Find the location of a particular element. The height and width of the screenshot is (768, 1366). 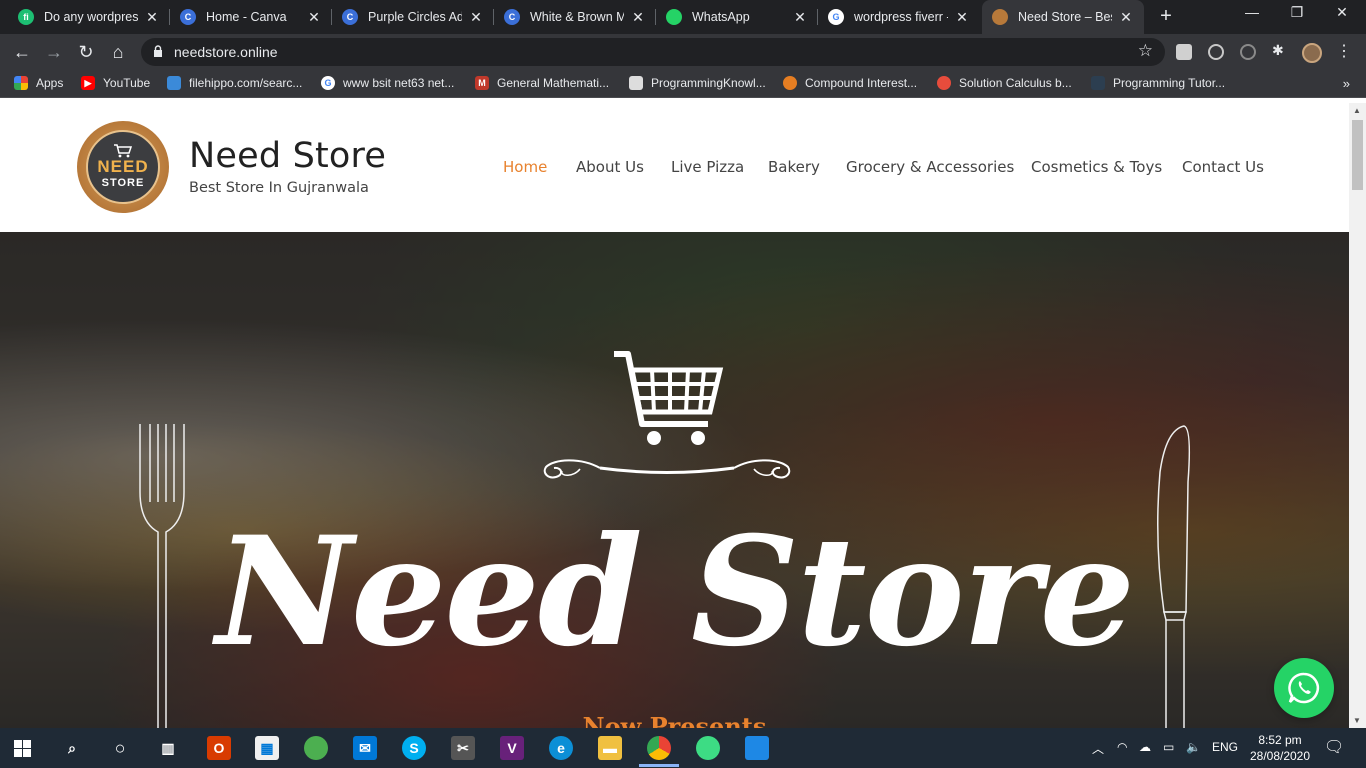

nav-home: Home is located at coordinates (525, 167).